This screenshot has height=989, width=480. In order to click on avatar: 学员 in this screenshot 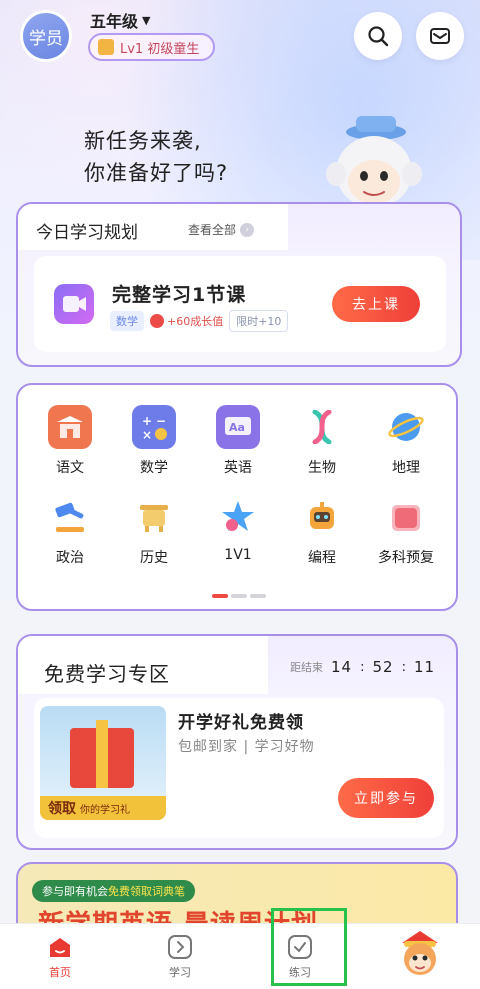, I will do `click(46, 36)`.